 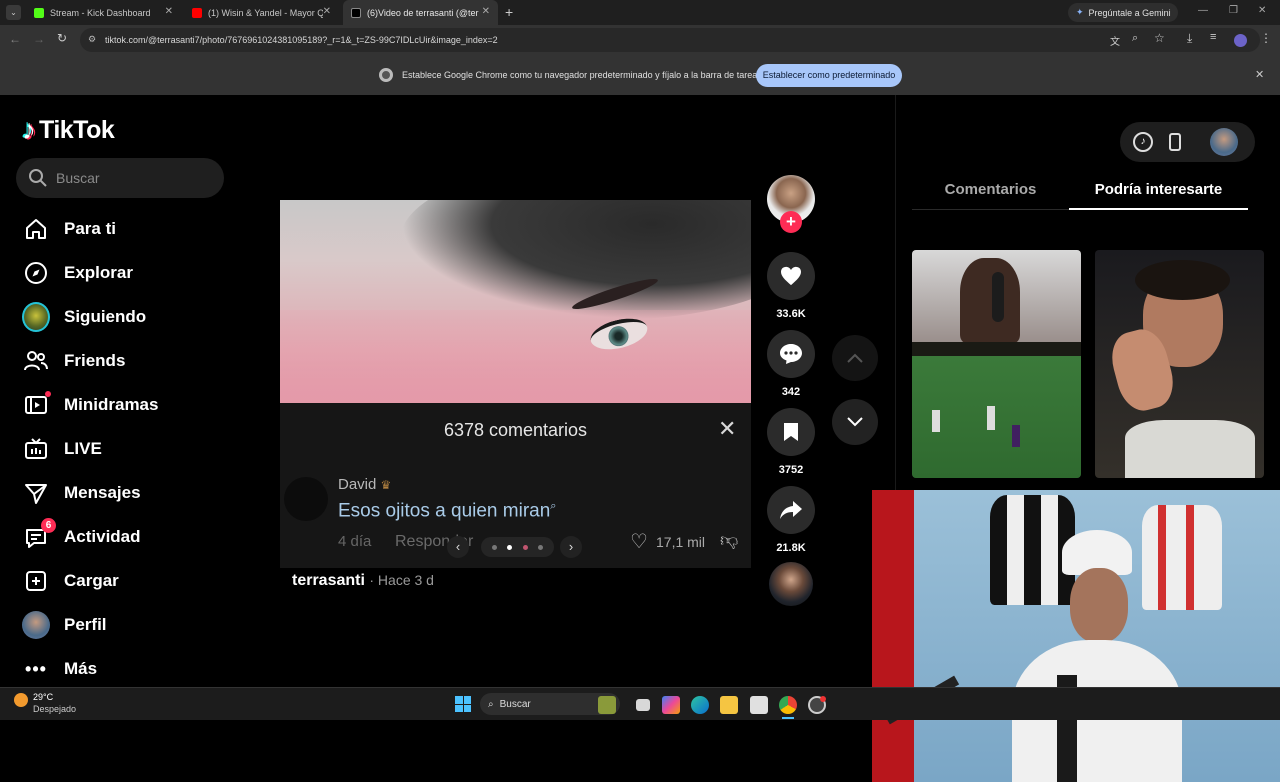 I want to click on carousel-next-button: ›, so click(x=571, y=547).